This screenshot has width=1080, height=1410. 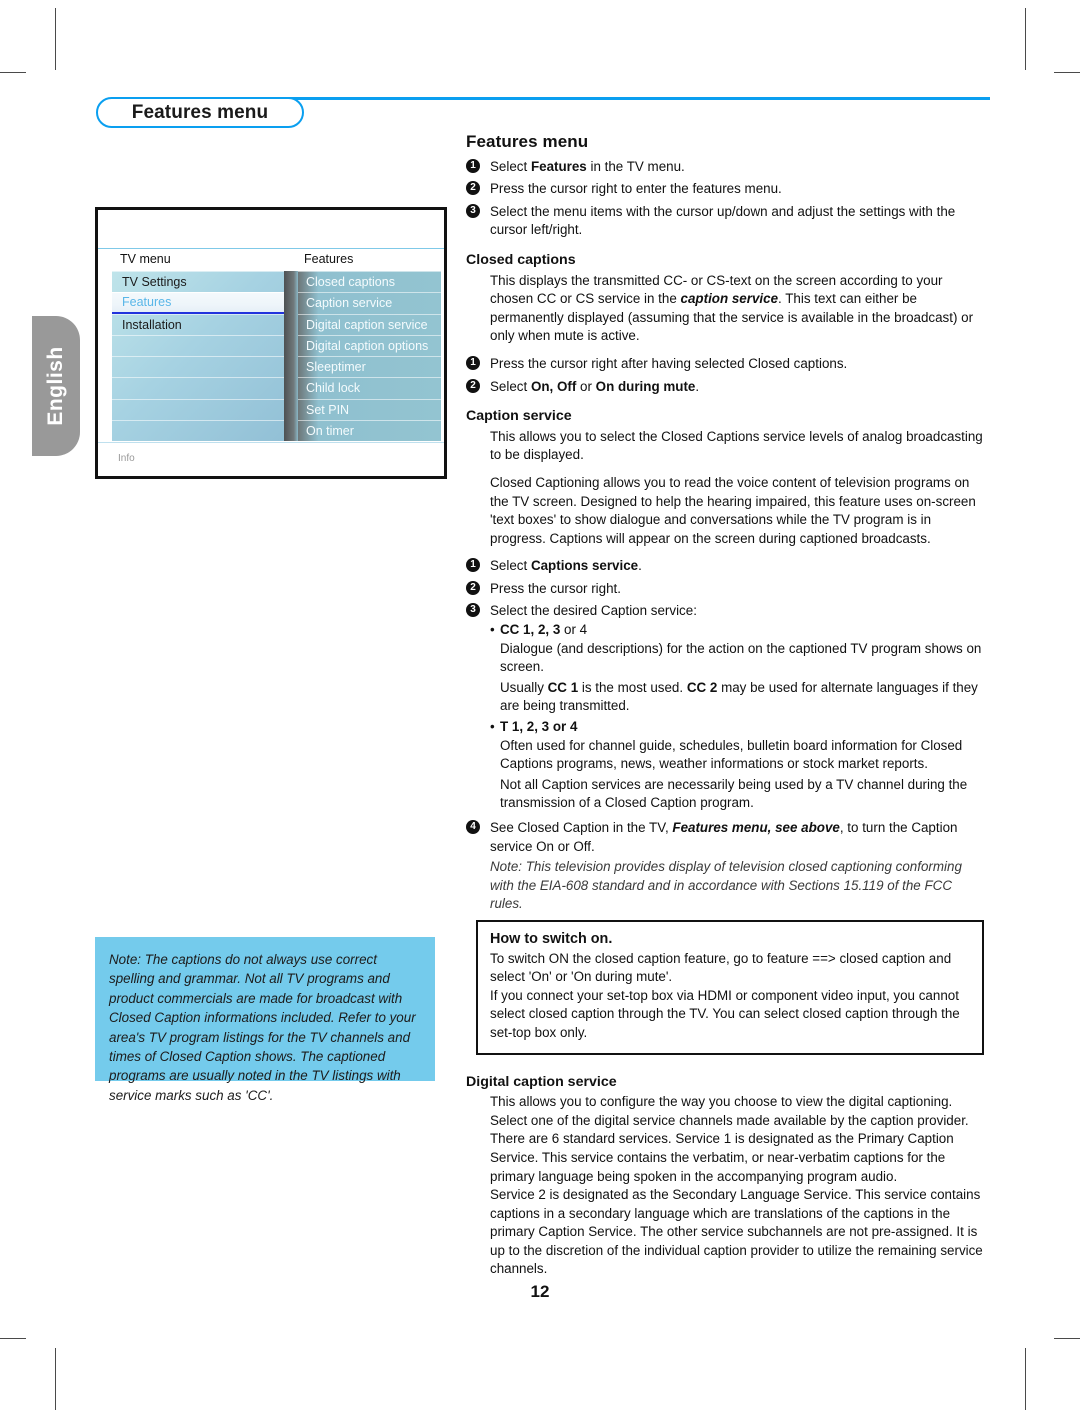 What do you see at coordinates (635, 166) in the screenshot?
I see `step-text-post: in the TV menu.` at bounding box center [635, 166].